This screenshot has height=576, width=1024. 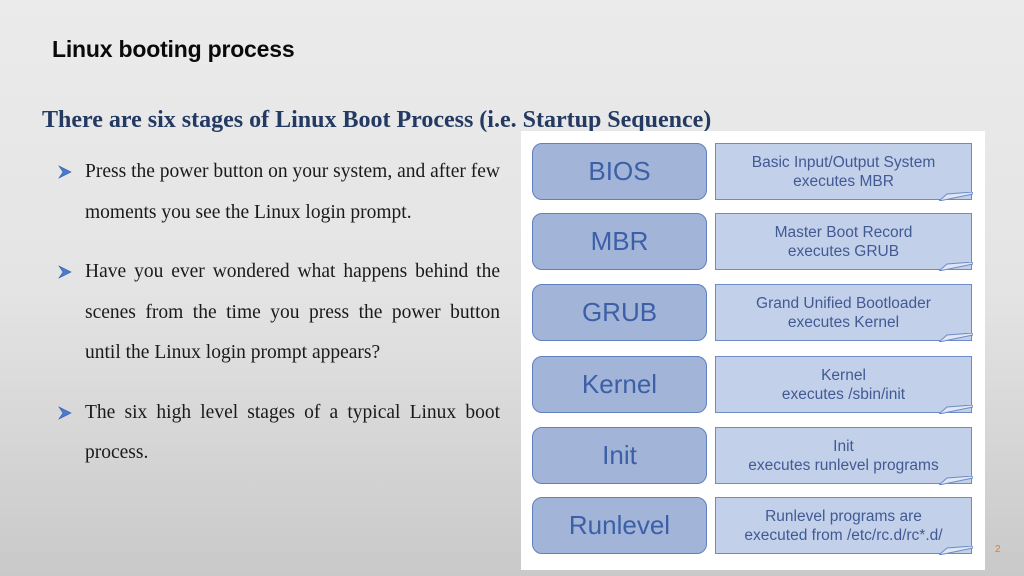 What do you see at coordinates (843, 465) in the screenshot?
I see `note-line: executes runlevel programs` at bounding box center [843, 465].